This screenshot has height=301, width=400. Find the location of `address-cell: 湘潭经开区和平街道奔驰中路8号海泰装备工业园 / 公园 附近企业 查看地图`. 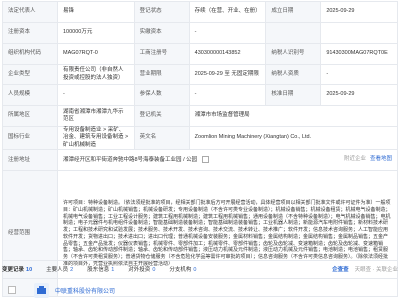

address-cell: 湘潭经开区和平街道奔驰中路8号海泰装备工业园 / 公园 附近企业 查看地图 is located at coordinates (227, 160).